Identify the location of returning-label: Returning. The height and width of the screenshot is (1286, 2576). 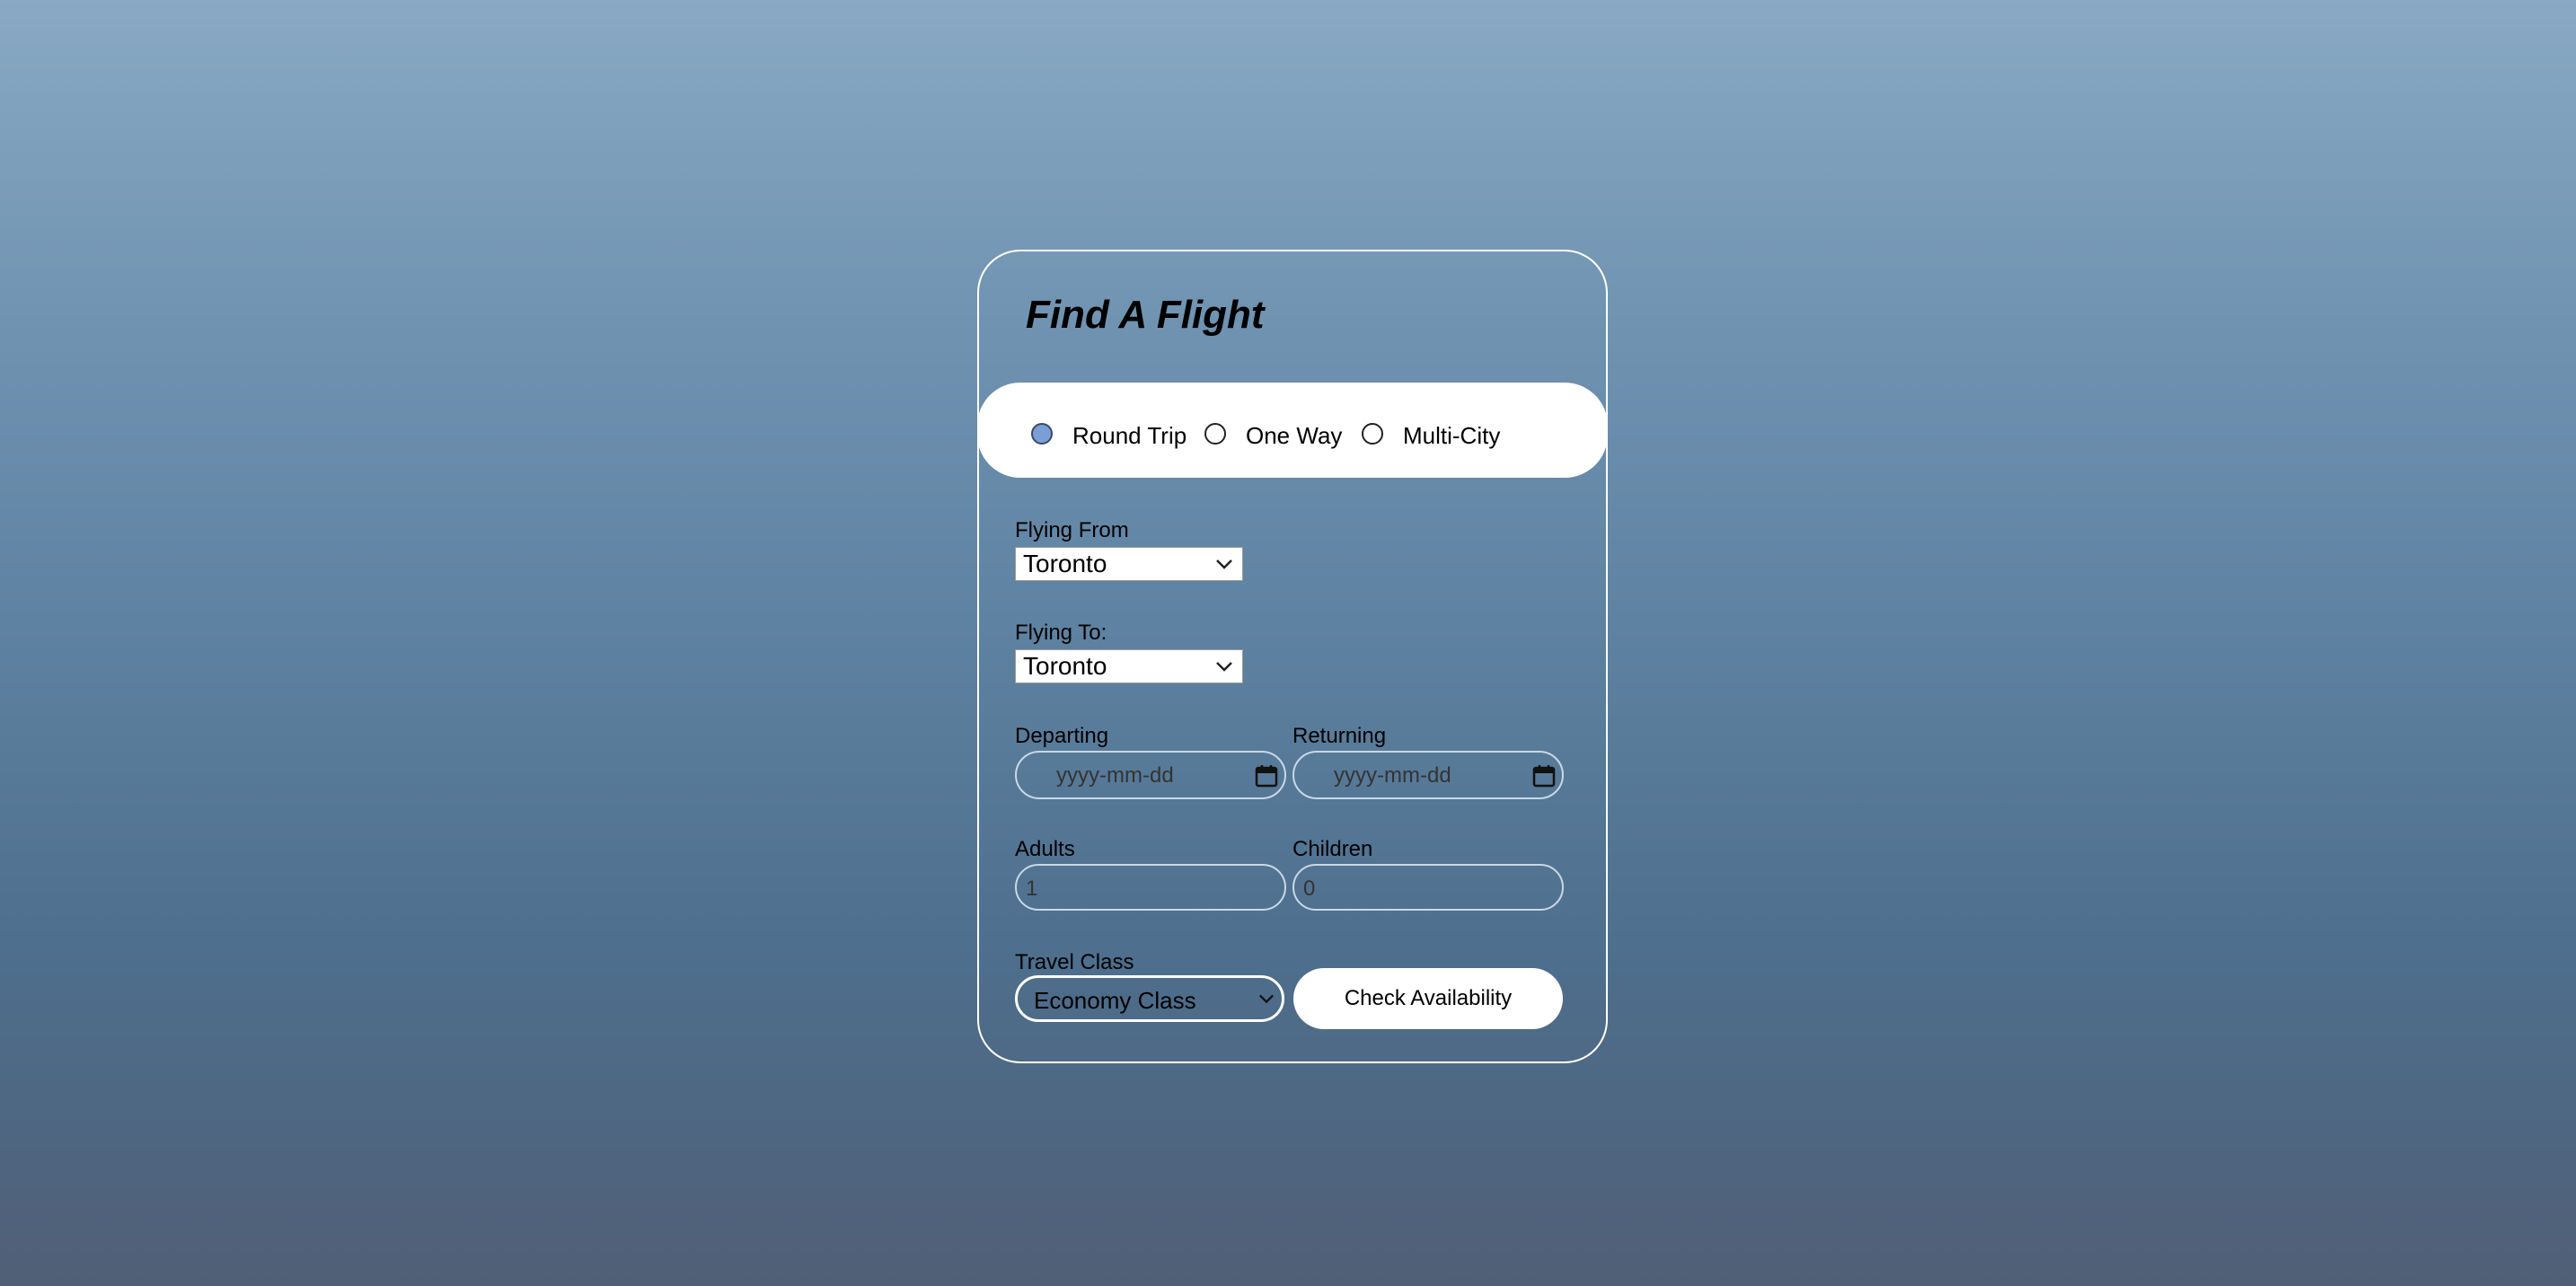
(1339, 736).